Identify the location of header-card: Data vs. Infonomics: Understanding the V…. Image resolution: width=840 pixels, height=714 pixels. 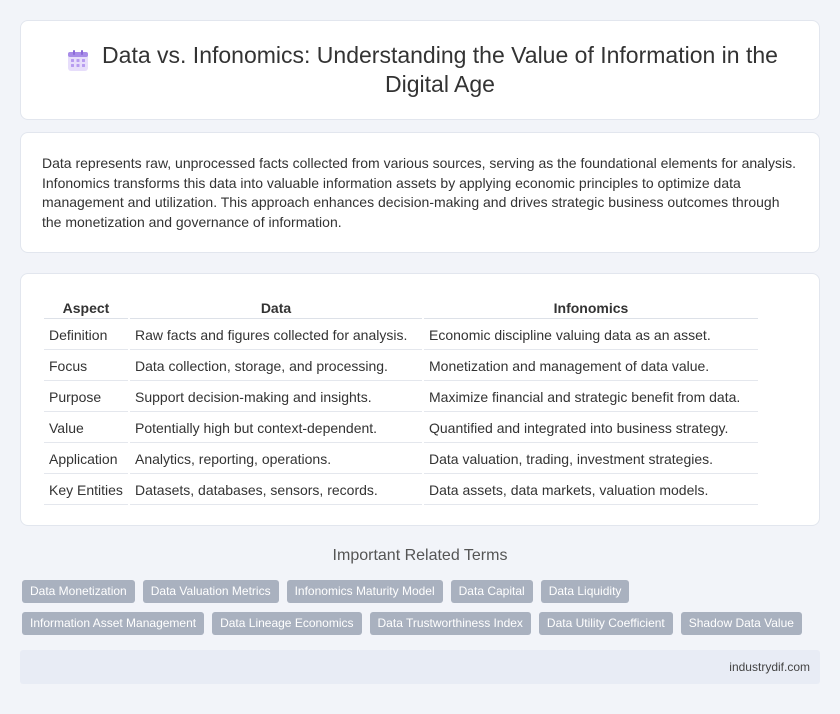
(420, 70).